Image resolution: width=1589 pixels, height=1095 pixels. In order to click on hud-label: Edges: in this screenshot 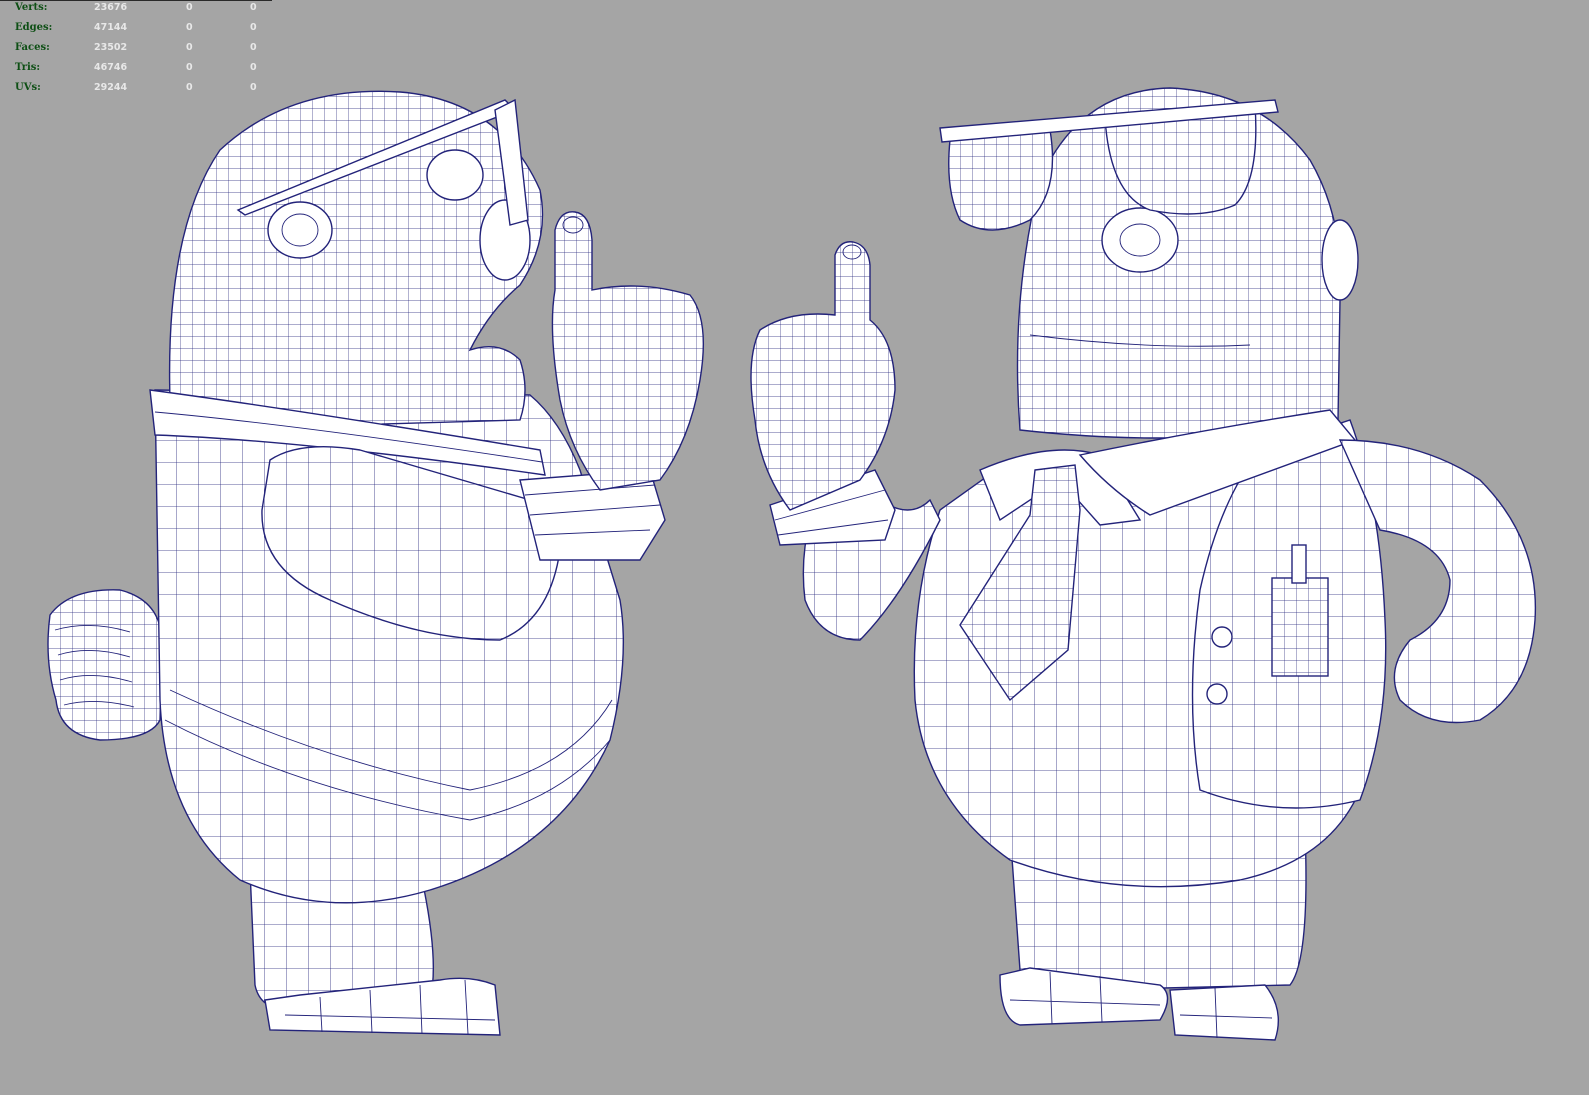, I will do `click(34, 27)`.